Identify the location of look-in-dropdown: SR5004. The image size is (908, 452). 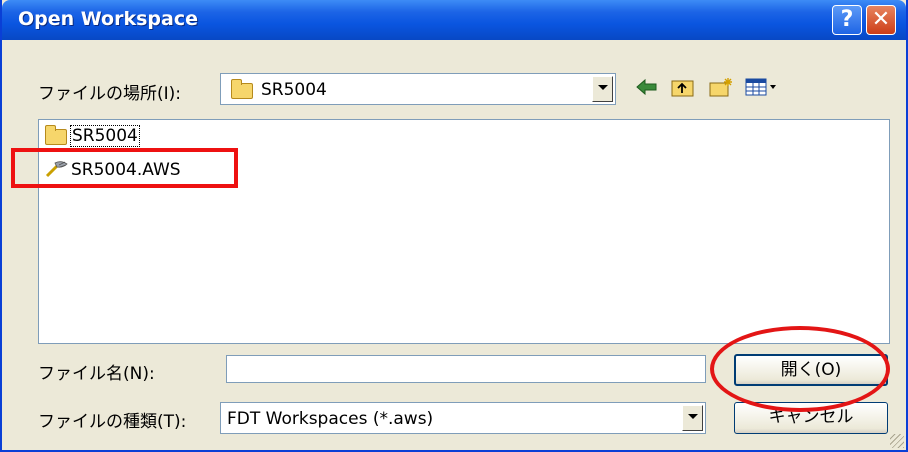
(418, 89).